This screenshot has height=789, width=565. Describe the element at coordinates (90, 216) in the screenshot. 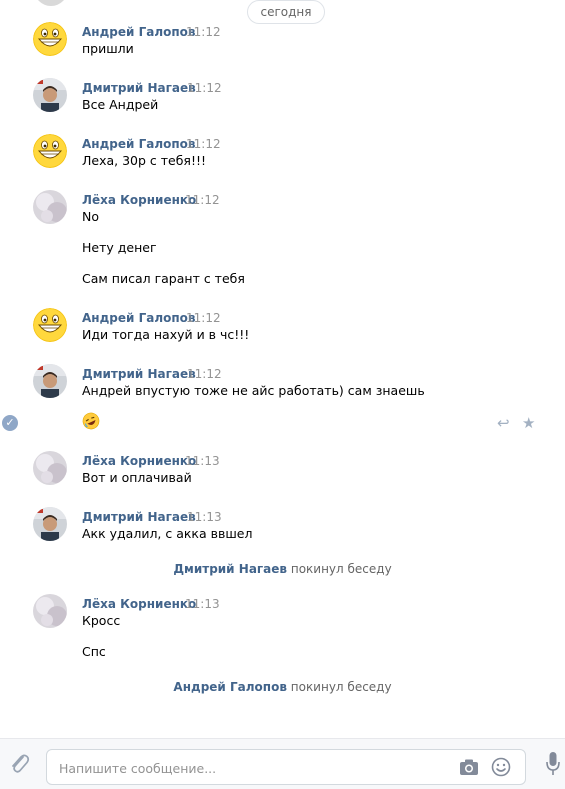

I see `message-text: No` at that location.